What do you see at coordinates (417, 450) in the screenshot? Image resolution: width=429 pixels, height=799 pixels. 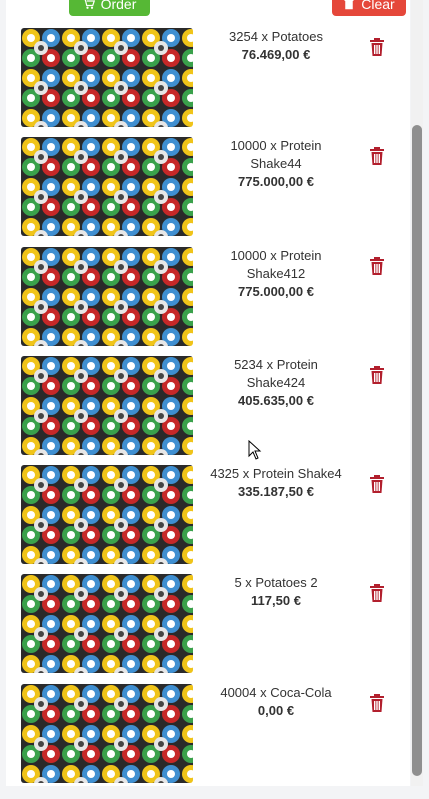 I see `scrollbar-thumb` at bounding box center [417, 450].